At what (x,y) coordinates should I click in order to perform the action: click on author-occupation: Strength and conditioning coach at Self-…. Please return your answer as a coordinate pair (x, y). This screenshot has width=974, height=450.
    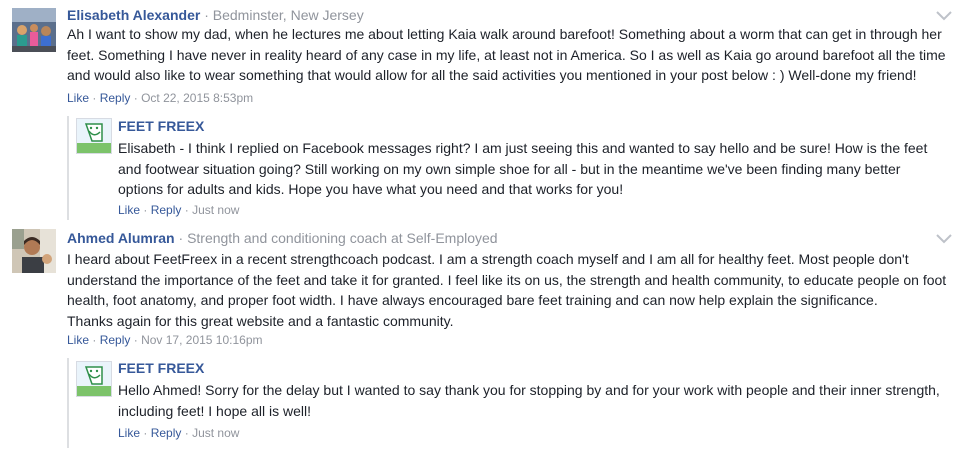
    Looking at the image, I should click on (342, 238).